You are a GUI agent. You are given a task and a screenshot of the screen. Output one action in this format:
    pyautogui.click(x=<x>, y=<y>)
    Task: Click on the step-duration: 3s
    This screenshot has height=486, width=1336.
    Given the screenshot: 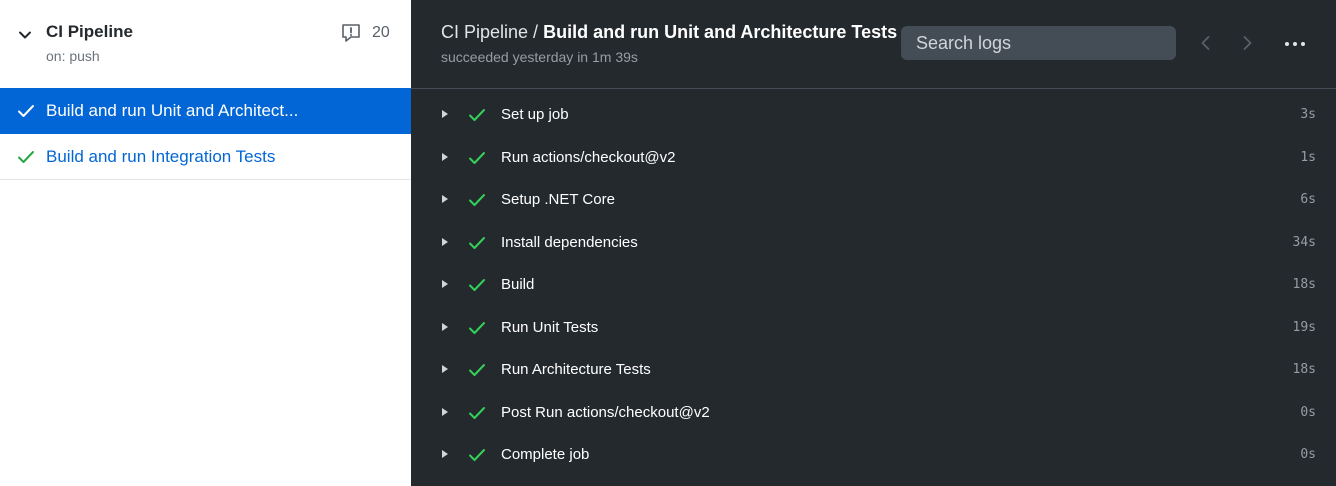 What is the action you would take?
    pyautogui.click(x=1308, y=114)
    